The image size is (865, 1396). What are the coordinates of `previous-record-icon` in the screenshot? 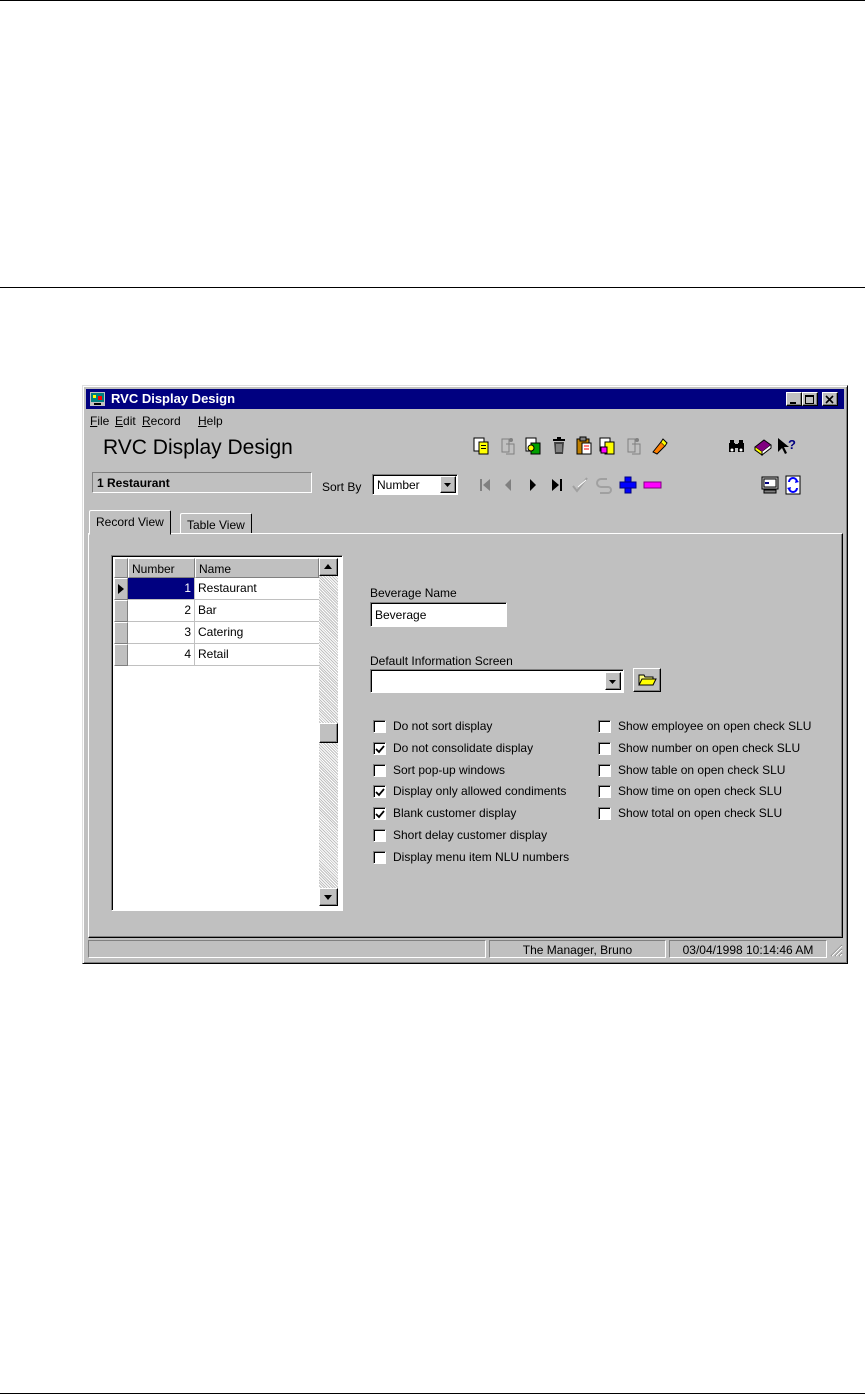 It's located at (508, 485).